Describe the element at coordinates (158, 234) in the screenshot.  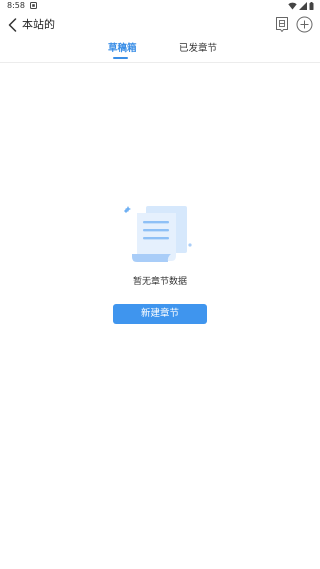
I see `empty-document-icon` at that location.